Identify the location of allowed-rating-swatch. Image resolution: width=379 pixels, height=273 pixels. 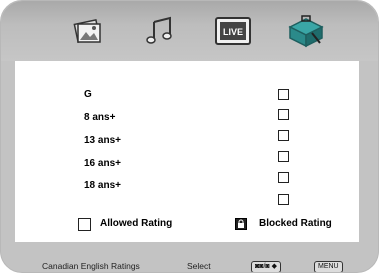
(84, 224).